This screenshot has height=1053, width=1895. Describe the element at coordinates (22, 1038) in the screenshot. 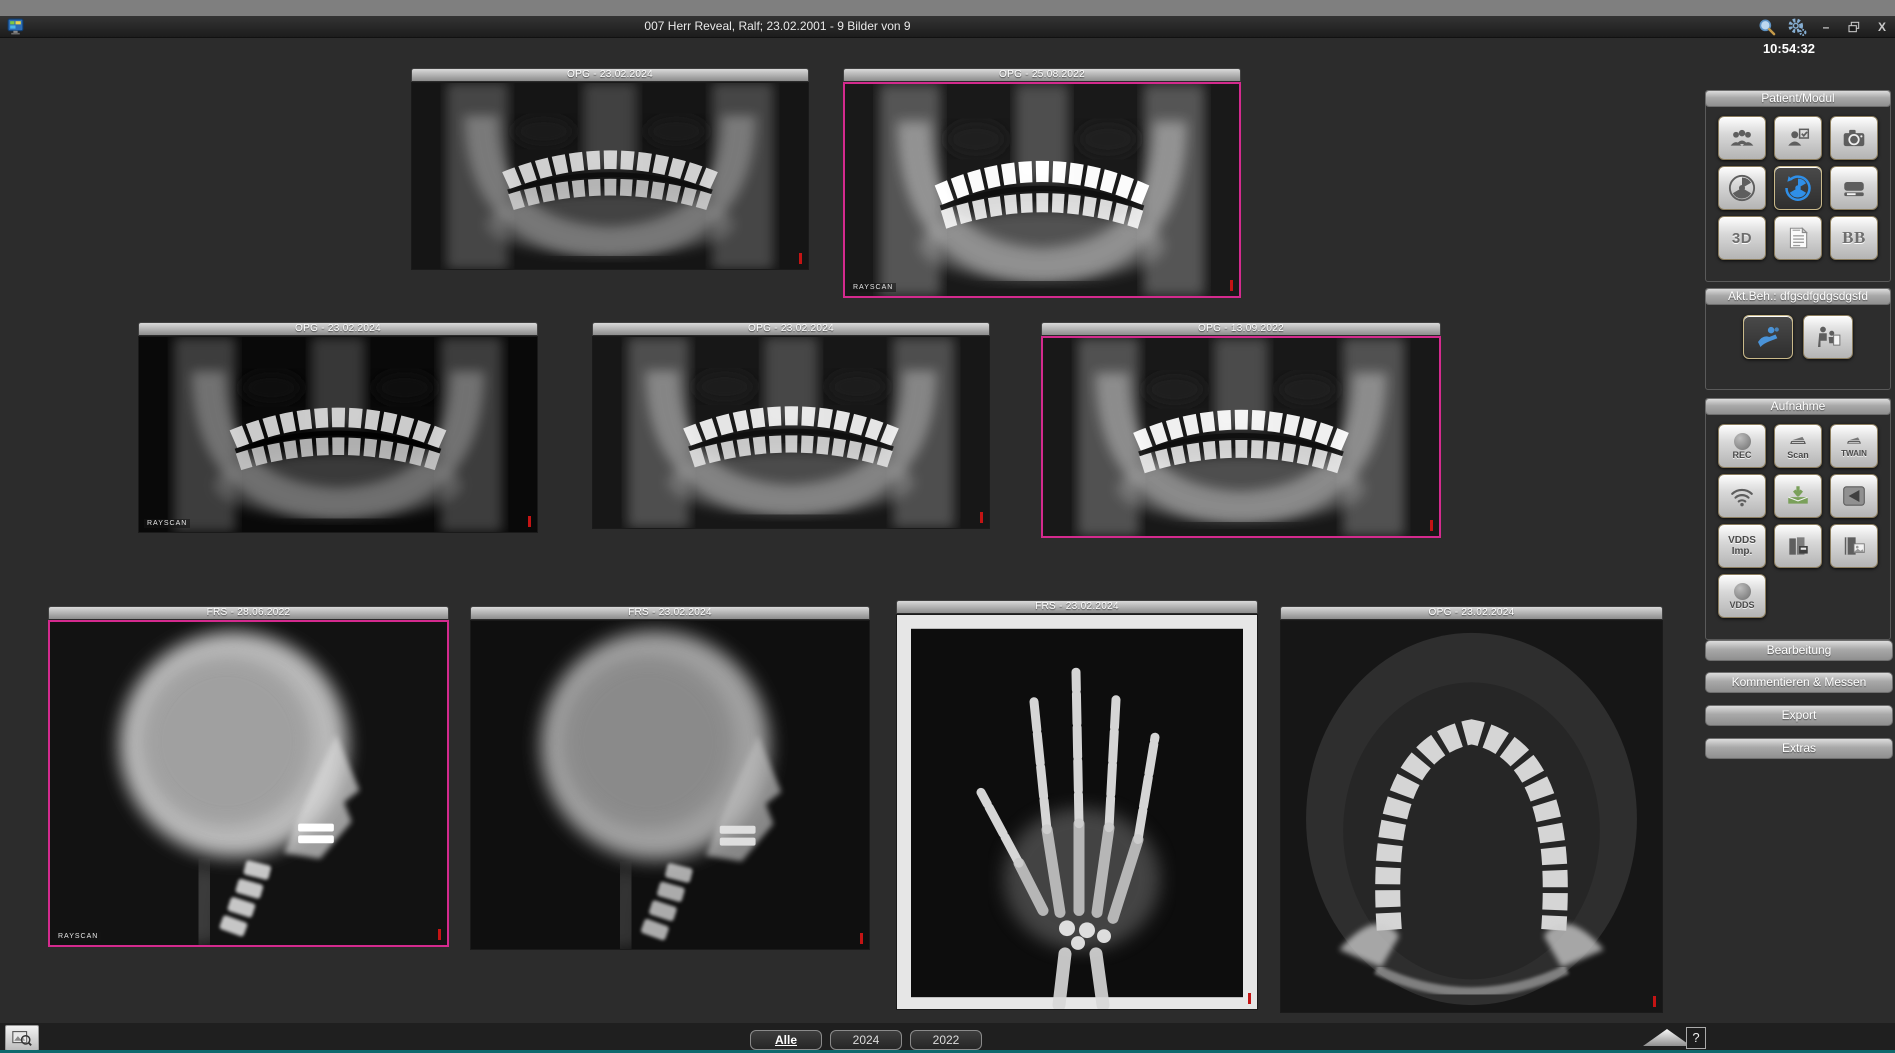

I see `viewer-button` at that location.